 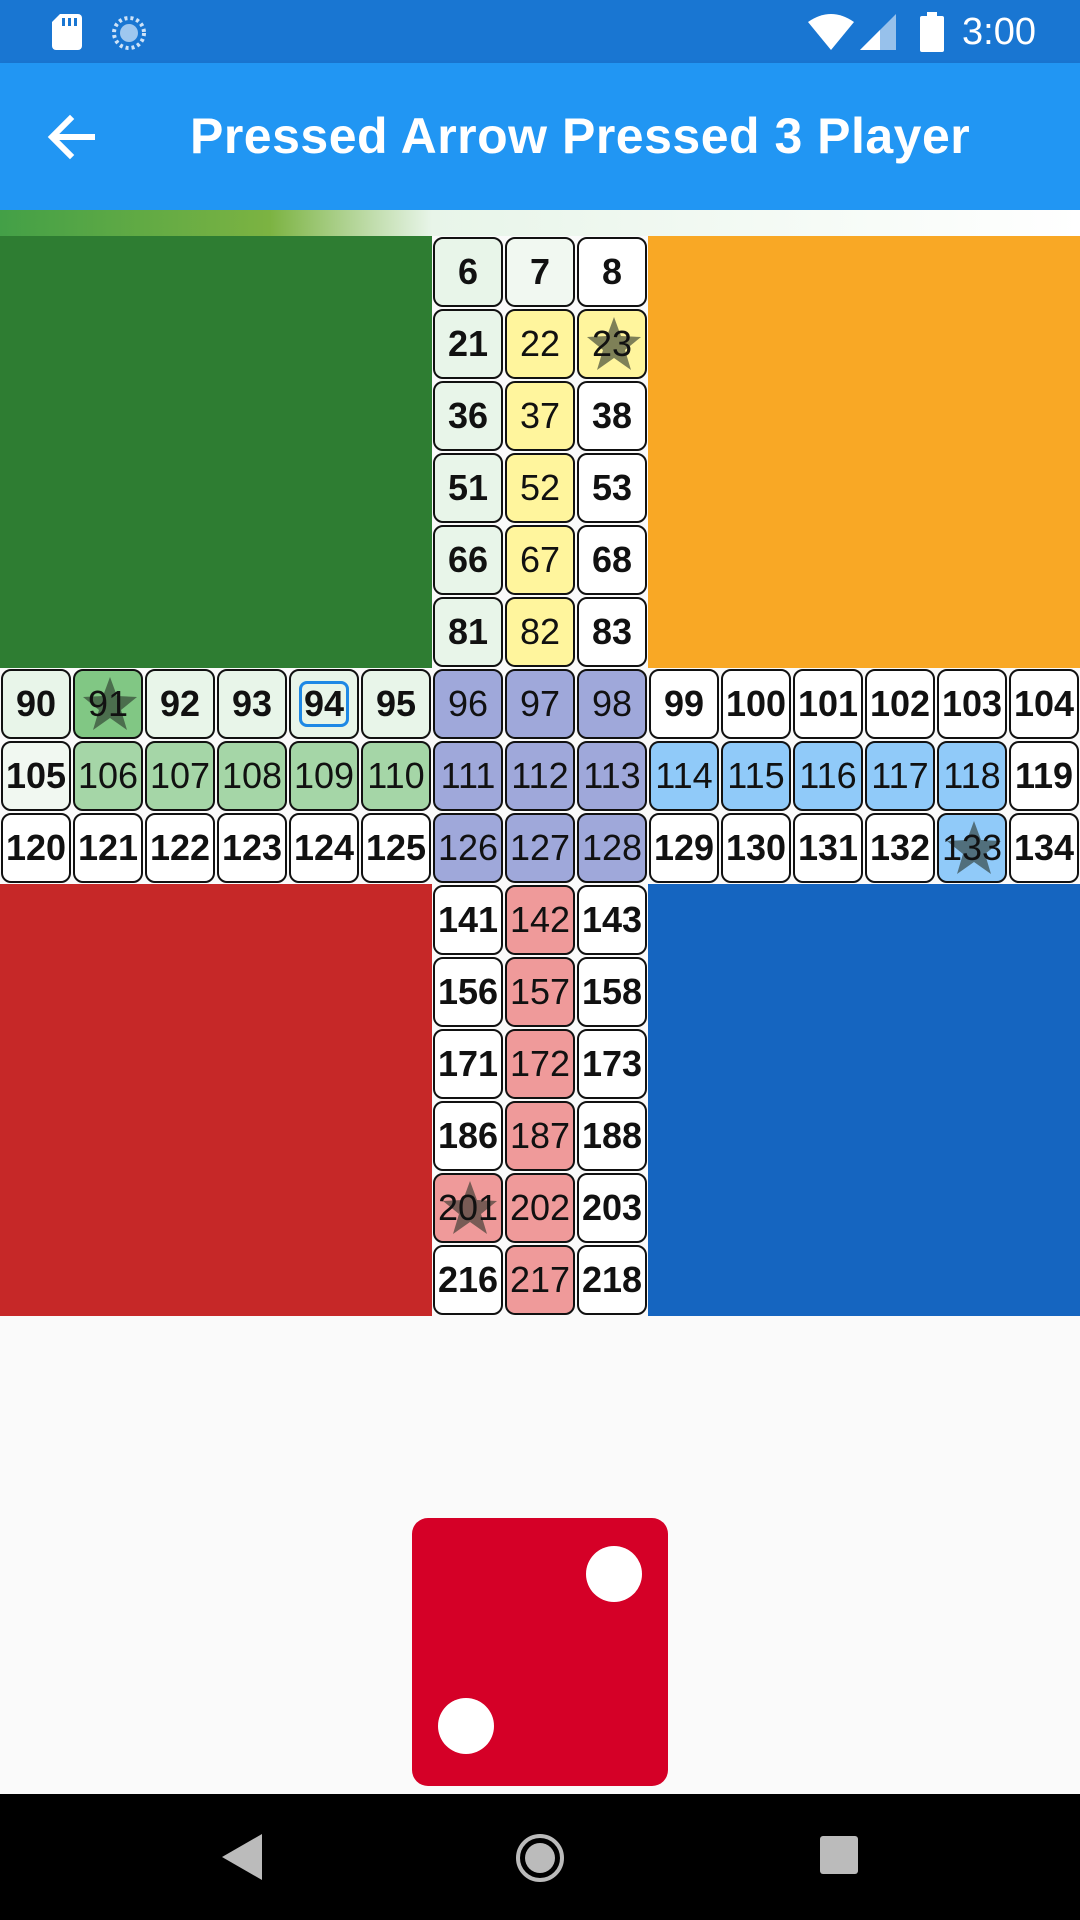 What do you see at coordinates (36, 704) in the screenshot?
I see `board-cell: 90` at bounding box center [36, 704].